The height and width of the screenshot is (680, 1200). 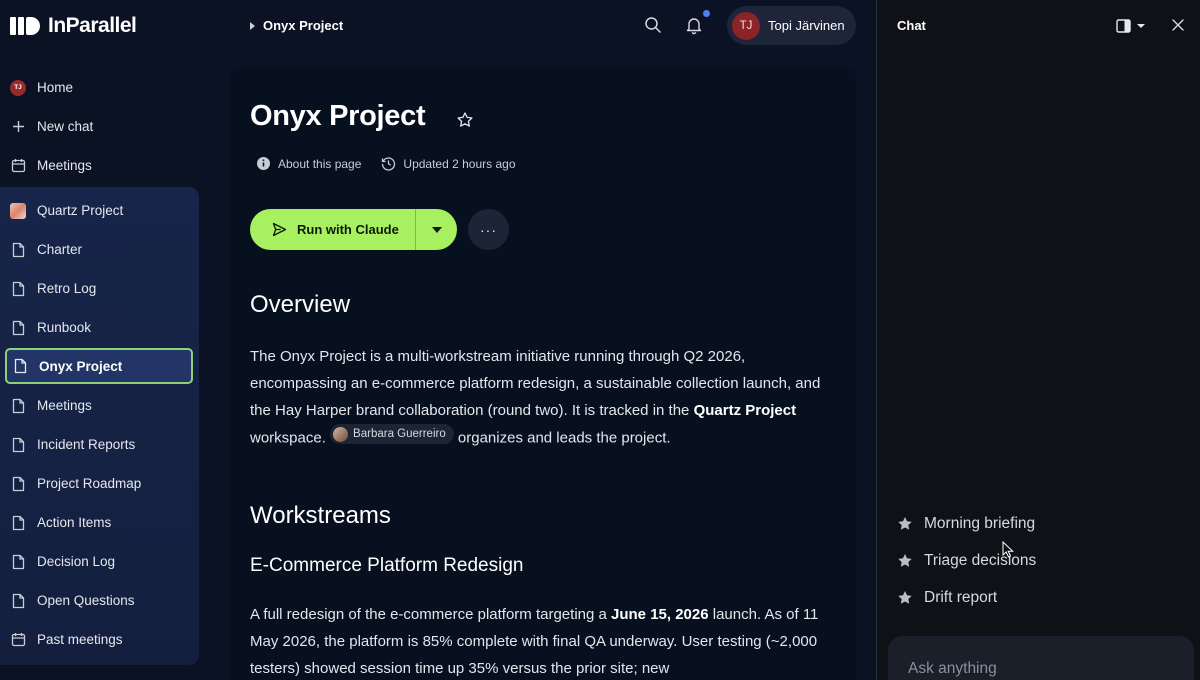 What do you see at coordinates (64, 327) in the screenshot?
I see `sidebar-item-label: Runbook` at bounding box center [64, 327].